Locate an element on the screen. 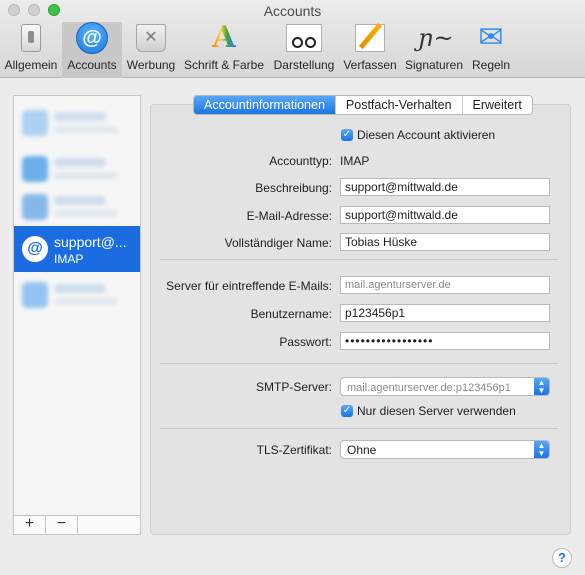 The height and width of the screenshot is (575, 585). toolbar-item-allgemein: Allgemein is located at coordinates (31, 50).